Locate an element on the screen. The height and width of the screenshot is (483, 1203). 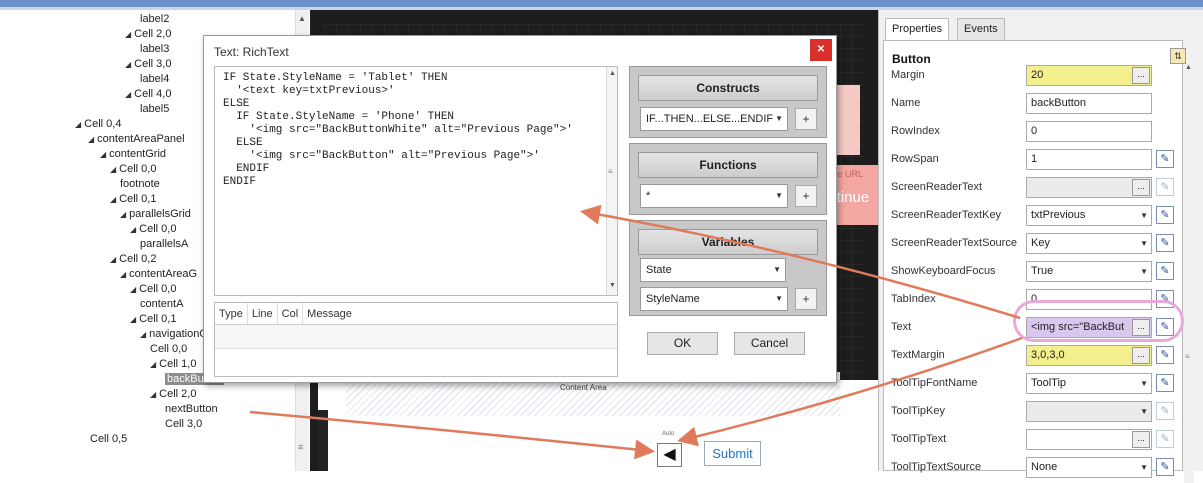
property-value: ▼ is located at coordinates (1089, 411).